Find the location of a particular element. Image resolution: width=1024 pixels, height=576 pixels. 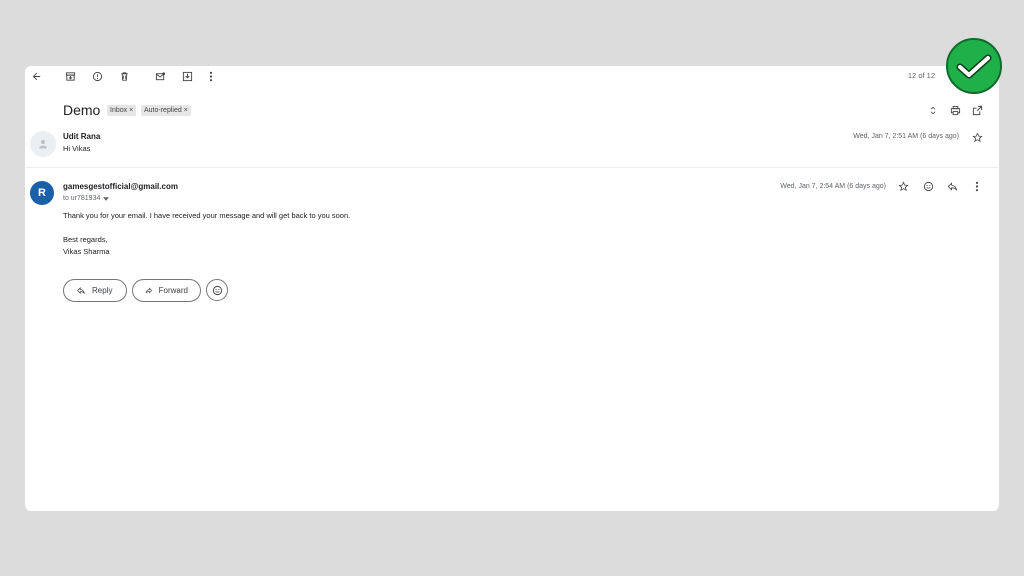

add-reaction-button is located at coordinates (217, 290).